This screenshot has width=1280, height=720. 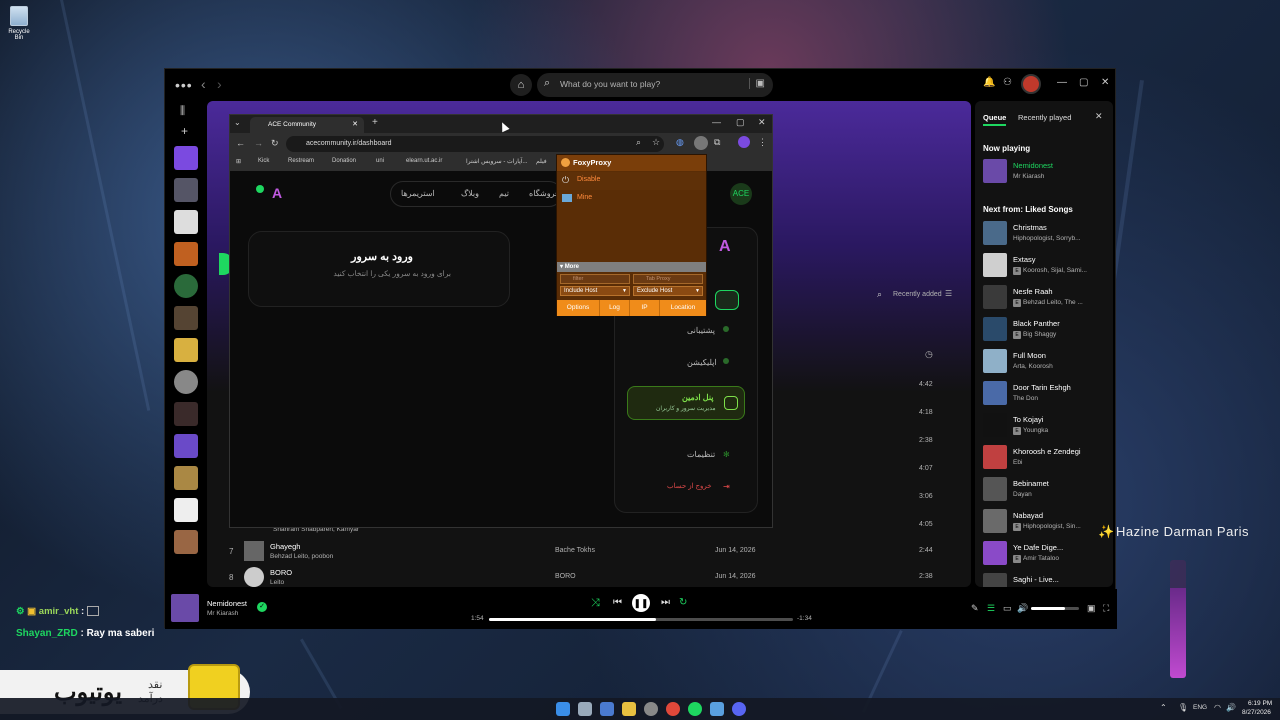 I want to click on recycle-bin: Recycle Bin, so click(x=19, y=23).